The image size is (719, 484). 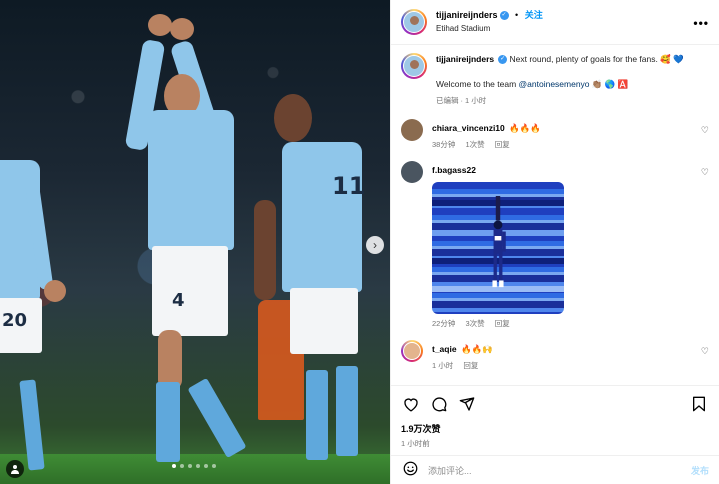 I want to click on location-link: Etihad Stadium, so click(x=489, y=28).